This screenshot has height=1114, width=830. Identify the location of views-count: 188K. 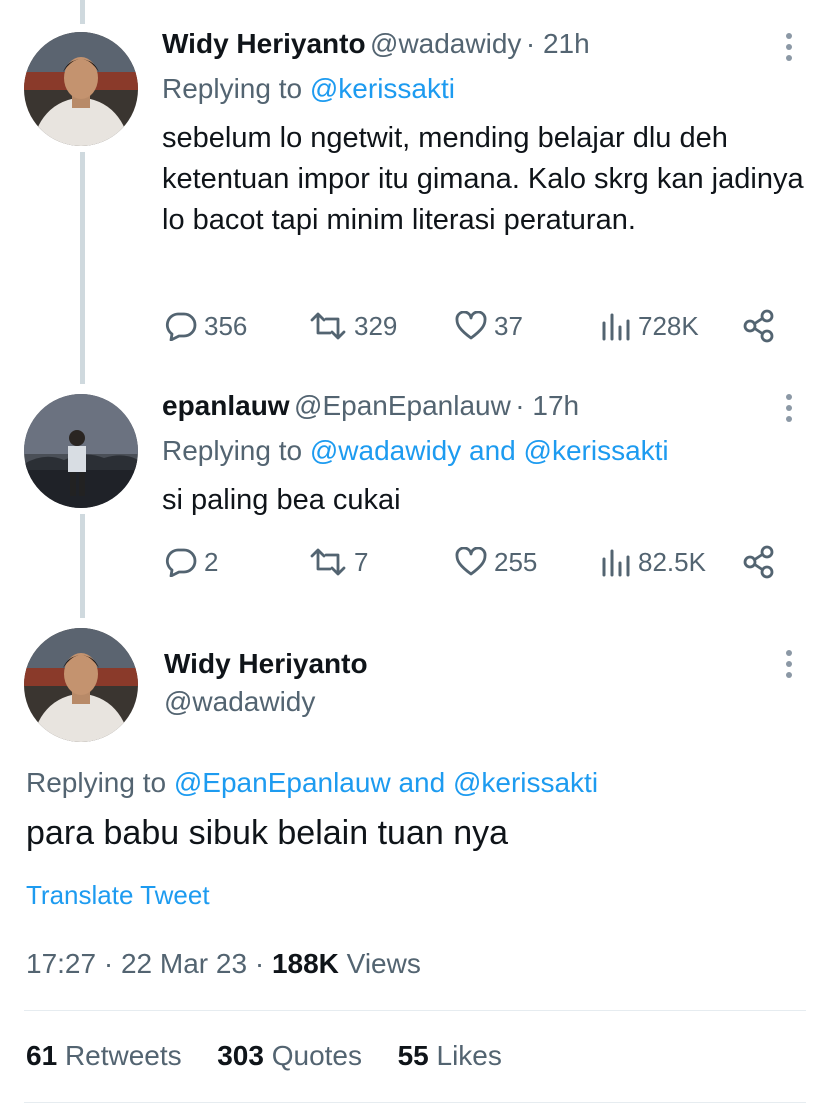
(305, 963).